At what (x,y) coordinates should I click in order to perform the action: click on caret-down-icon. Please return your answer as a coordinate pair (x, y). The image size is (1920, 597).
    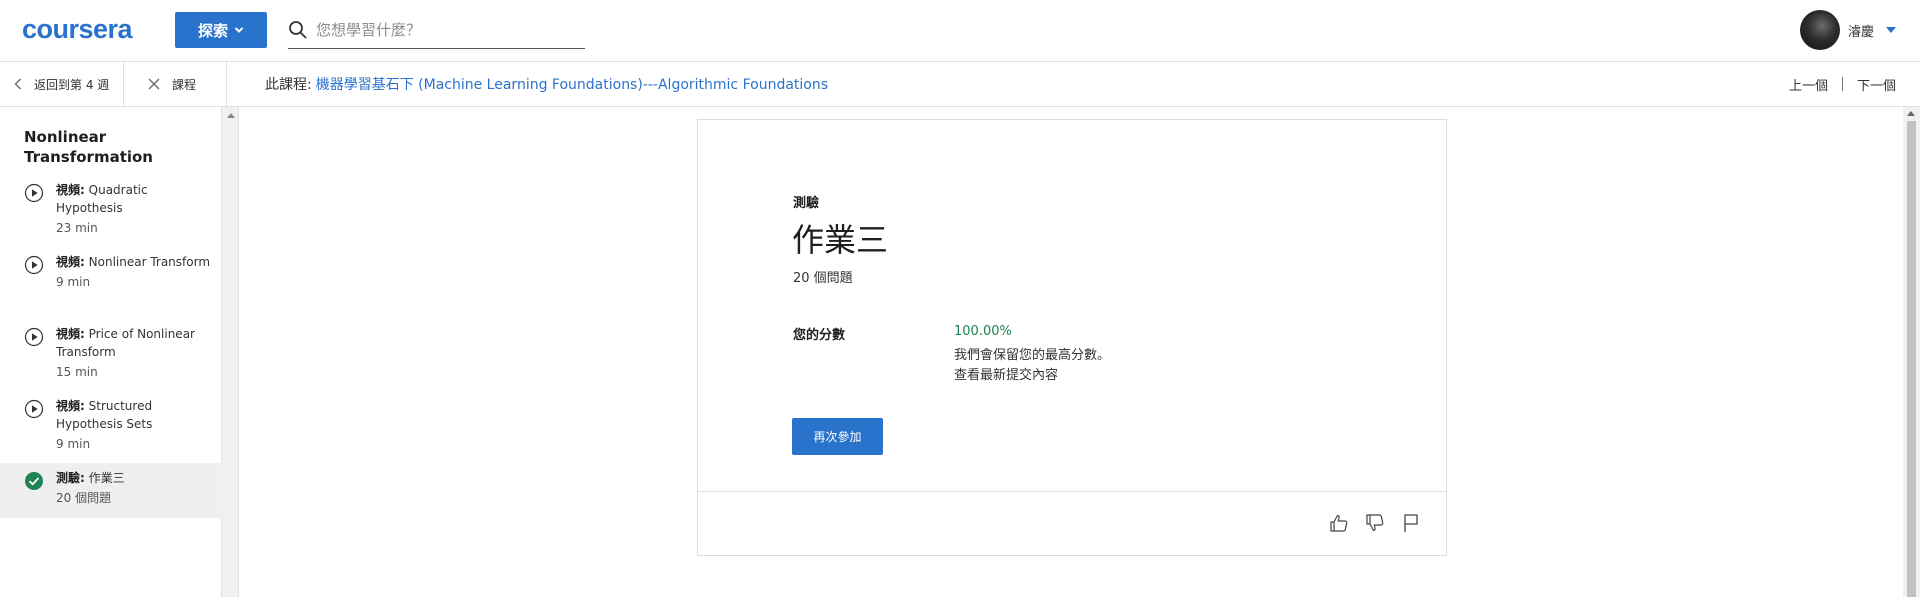
    Looking at the image, I should click on (1891, 30).